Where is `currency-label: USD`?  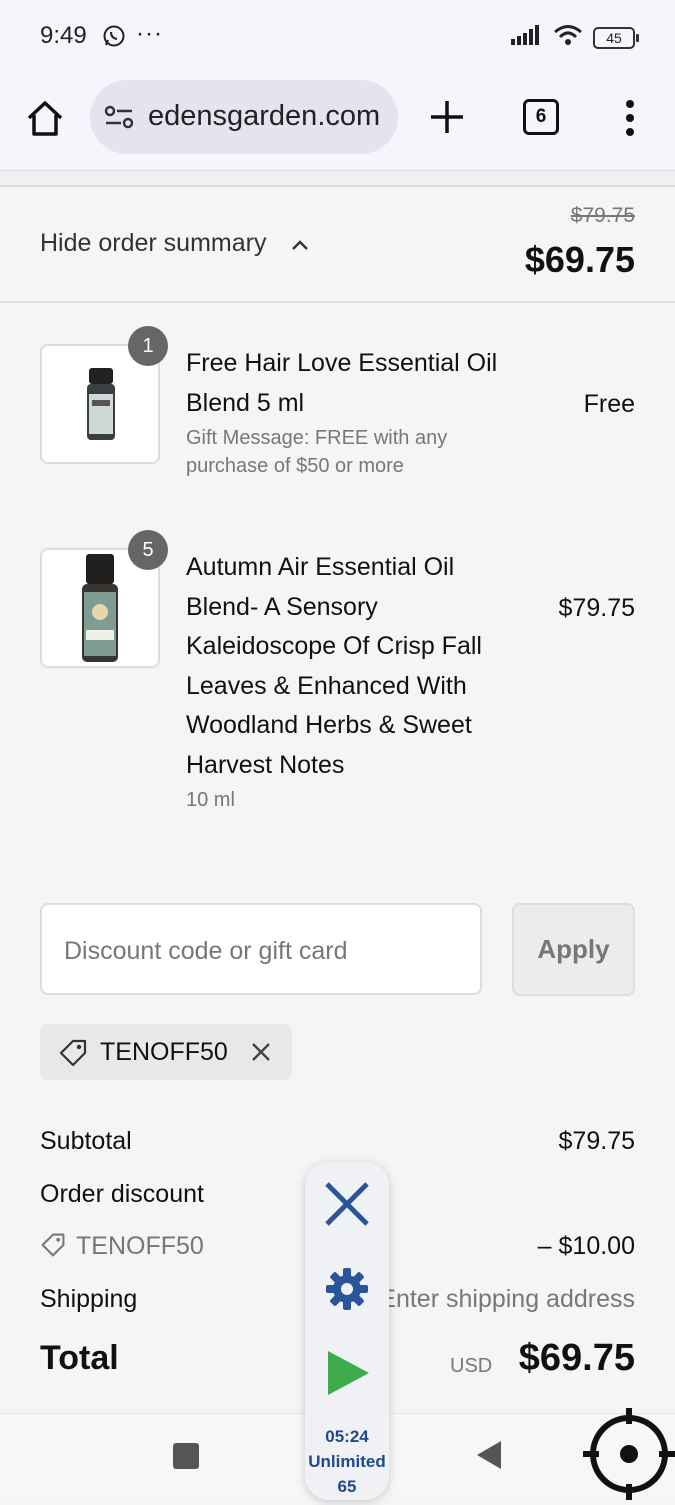 currency-label: USD is located at coordinates (471, 1366).